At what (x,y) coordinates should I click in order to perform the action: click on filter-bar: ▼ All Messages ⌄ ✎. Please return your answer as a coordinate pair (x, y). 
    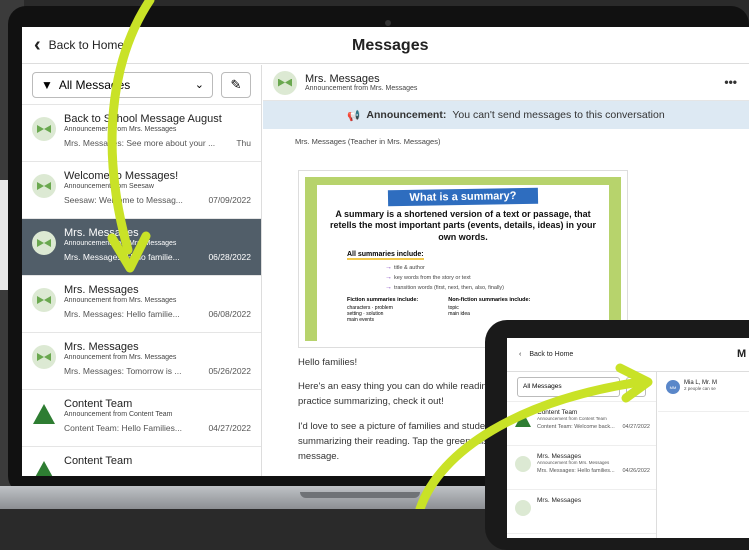
    Looking at the image, I should click on (141, 85).